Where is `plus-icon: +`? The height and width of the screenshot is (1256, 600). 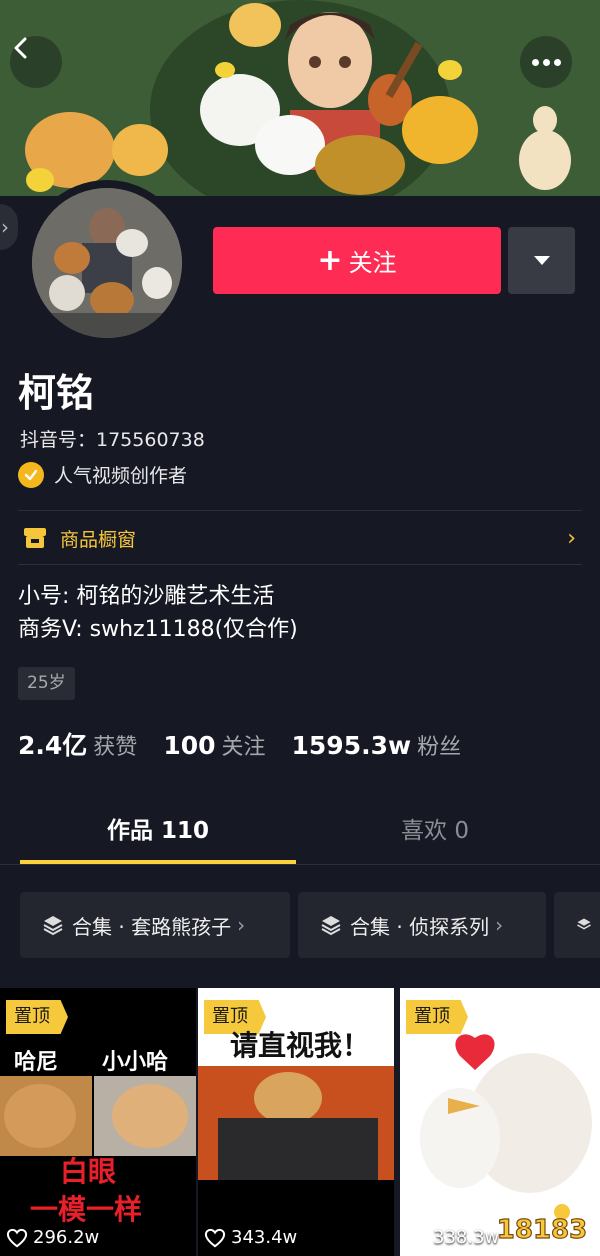
plus-icon: + is located at coordinates (330, 260).